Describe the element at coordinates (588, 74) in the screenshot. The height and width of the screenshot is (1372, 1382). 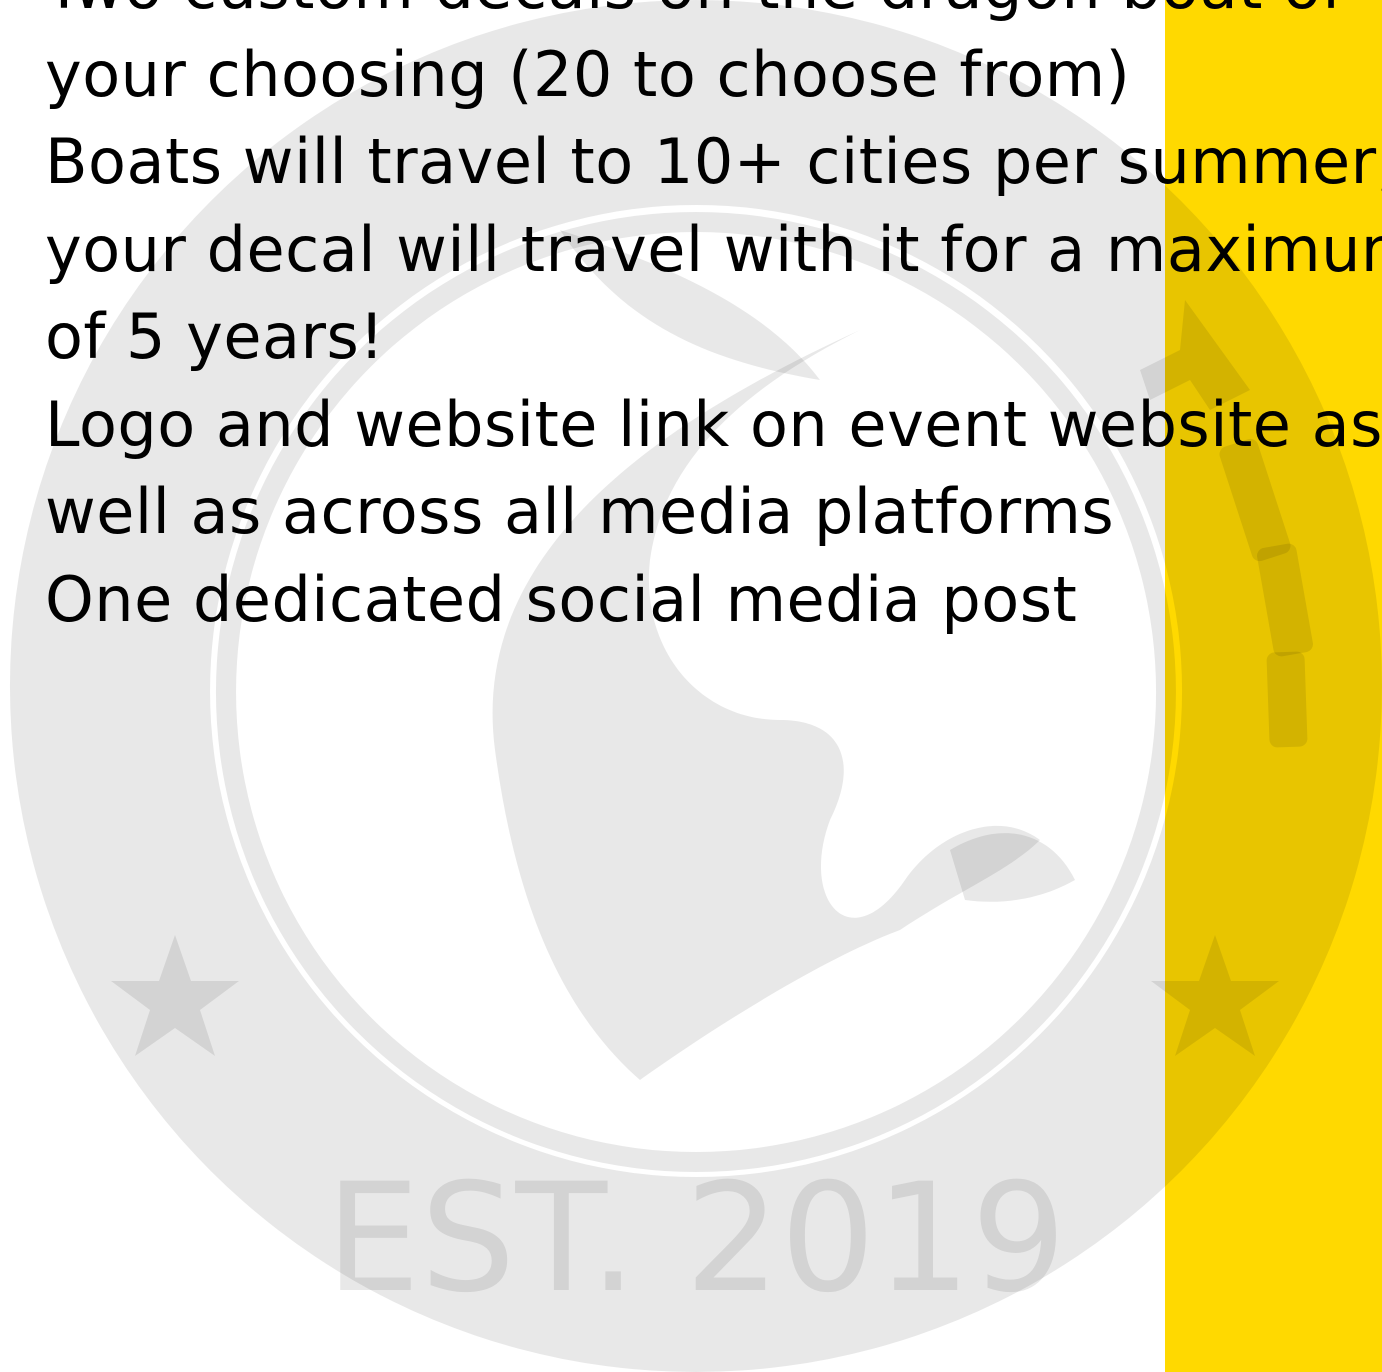
I see `benefit-line: your choosing (20 to choose from)` at that location.